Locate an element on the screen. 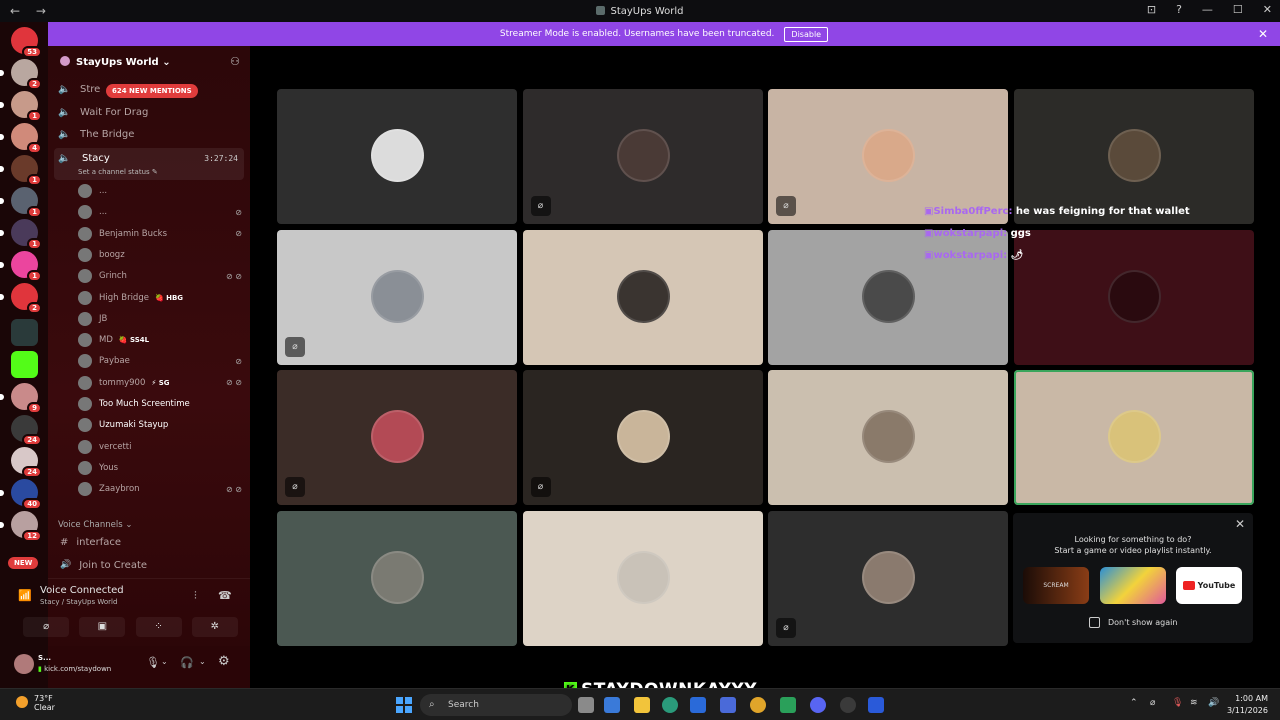  help-icon: ? is located at coordinates (1179, 9).